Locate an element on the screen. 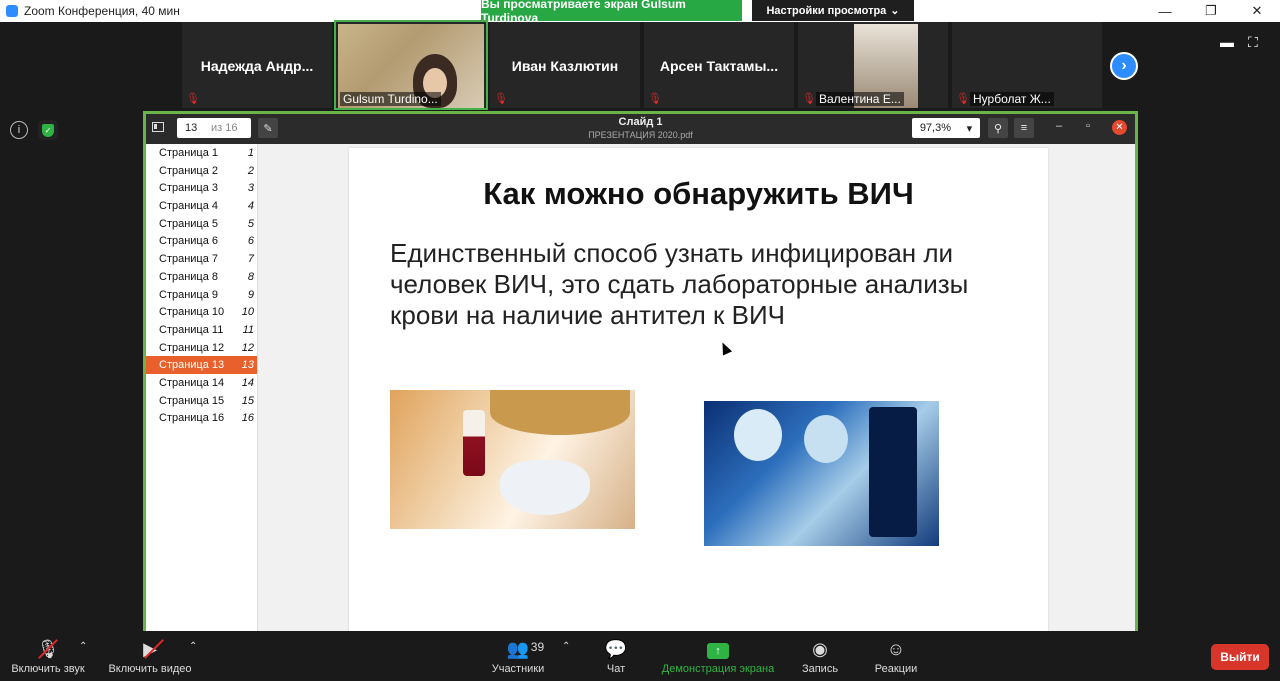 Image resolution: width=1280 pixels, height=681 pixels. page-list-item: Страница 13 13 is located at coordinates (201, 365).